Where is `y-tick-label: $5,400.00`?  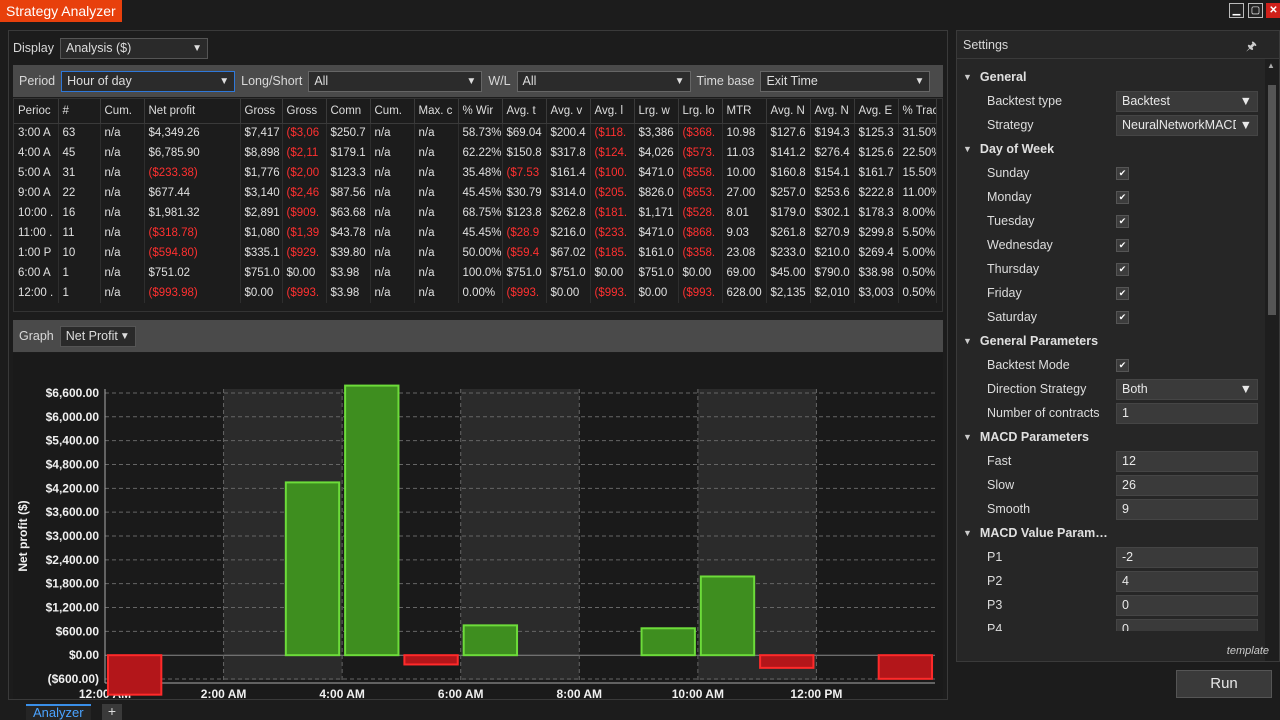
y-tick-label: $5,400.00 is located at coordinates (73, 441).